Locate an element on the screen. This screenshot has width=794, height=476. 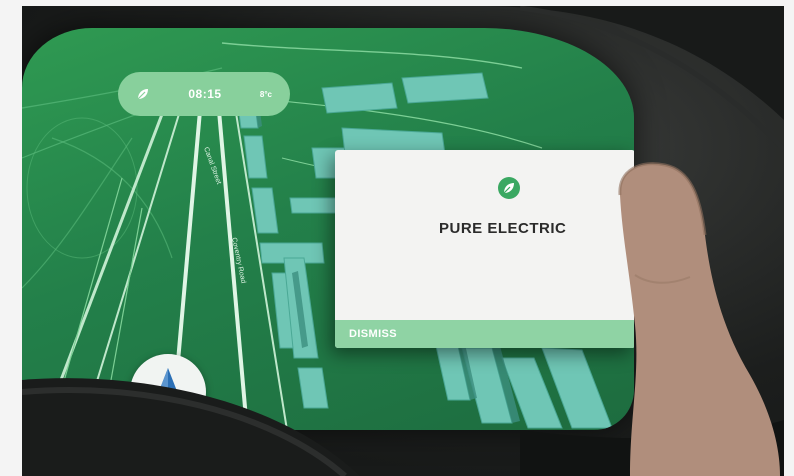
current-location-marker is located at coordinates (168, 392).